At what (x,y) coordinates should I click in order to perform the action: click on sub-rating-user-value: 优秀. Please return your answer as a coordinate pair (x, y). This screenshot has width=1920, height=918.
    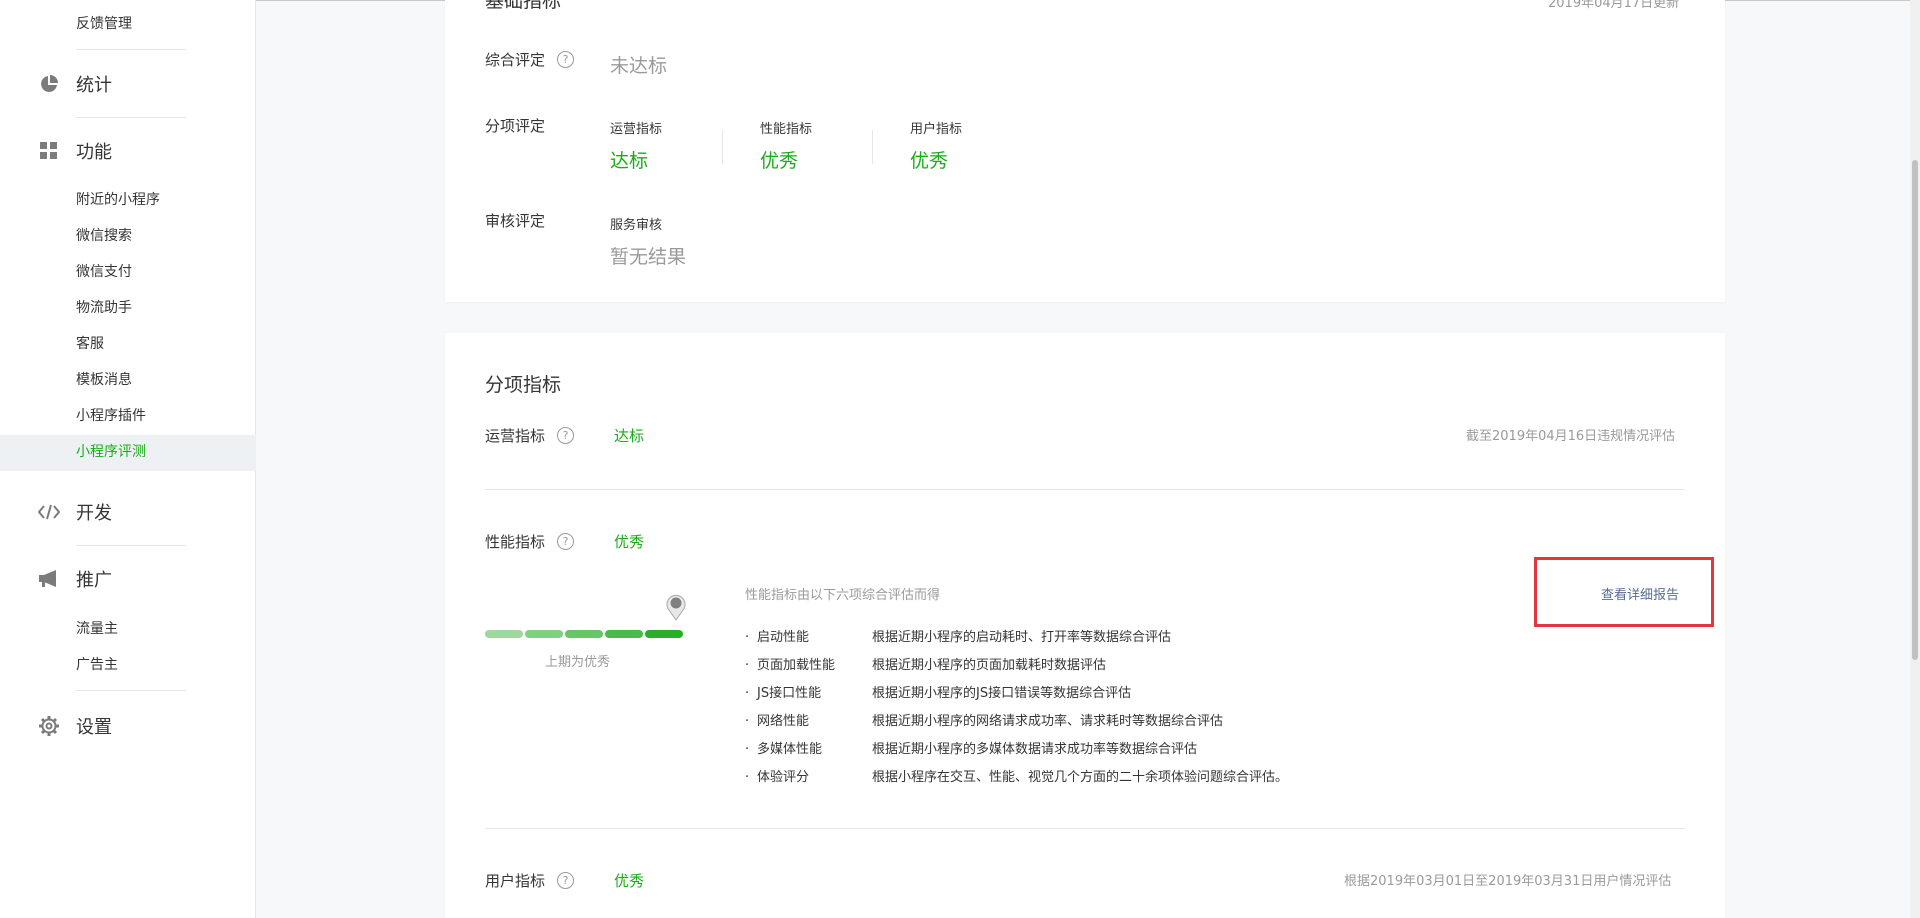
    Looking at the image, I should click on (929, 161).